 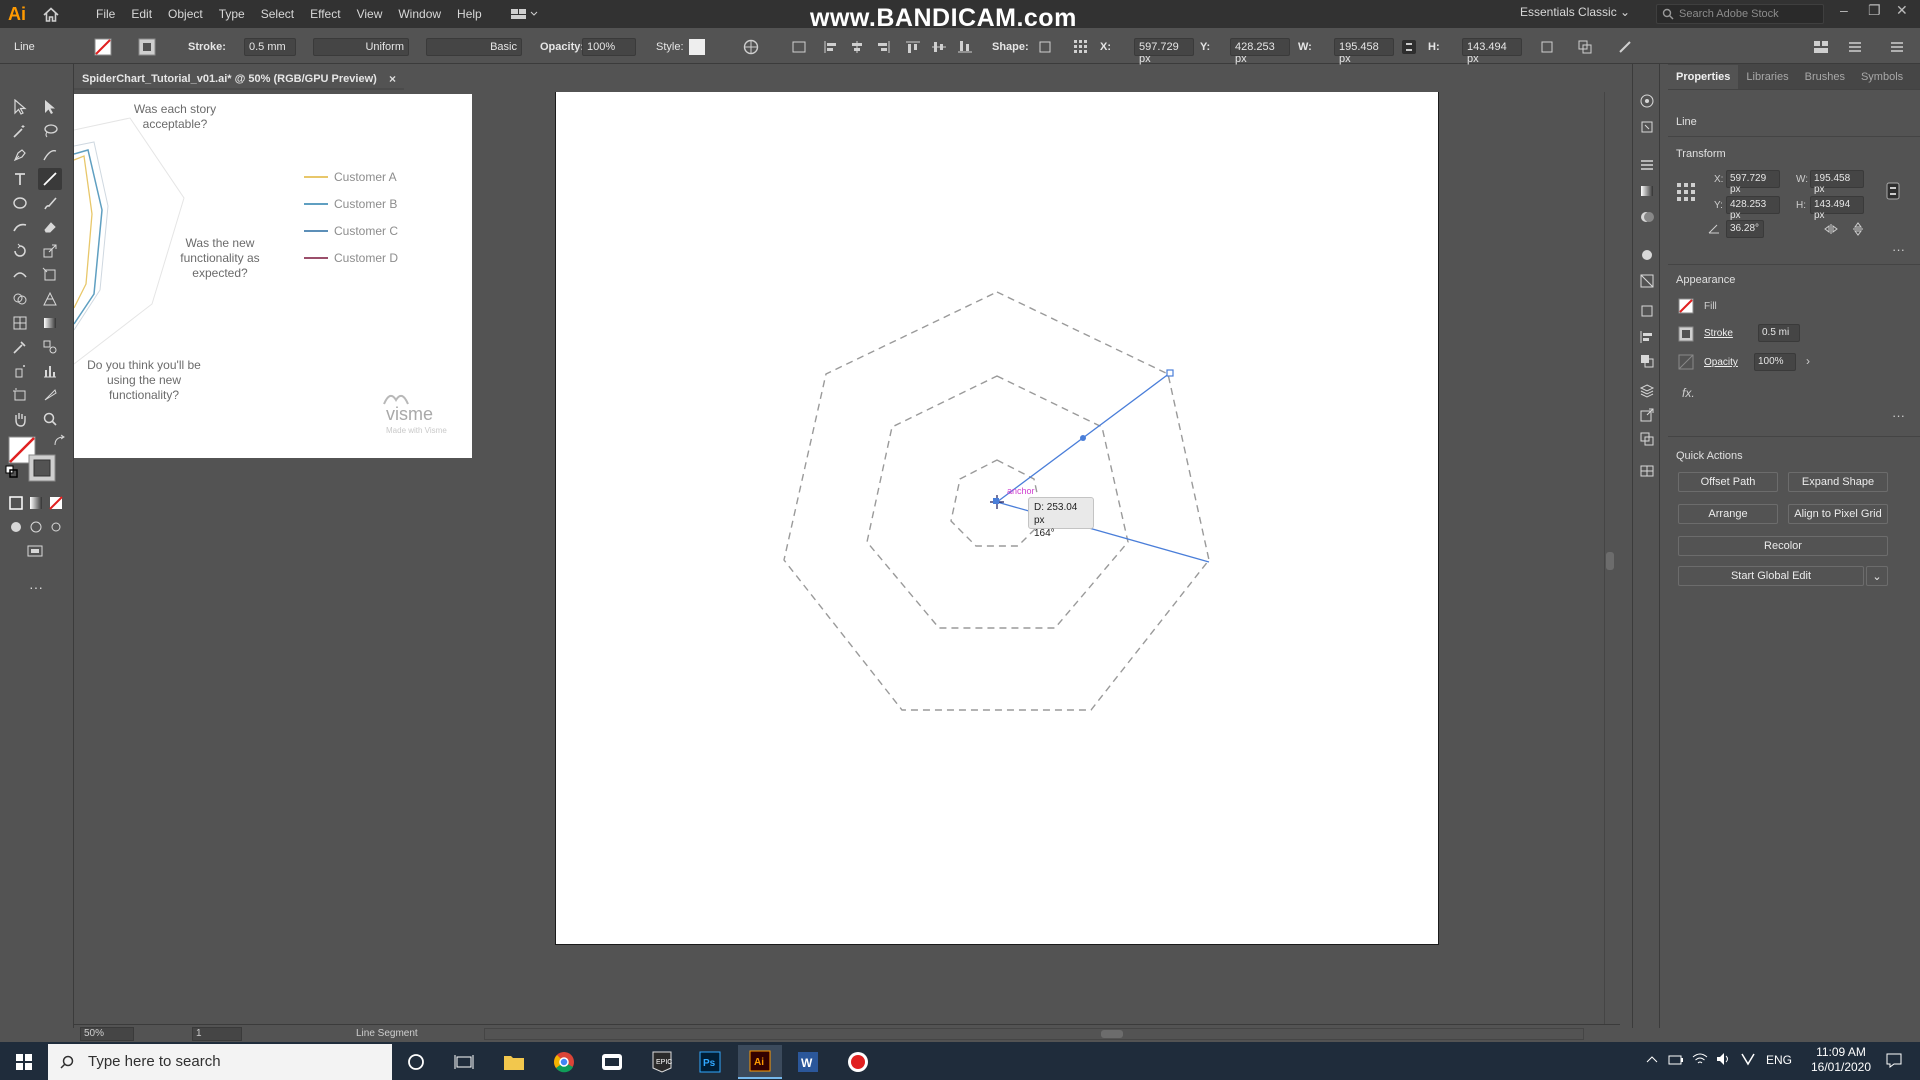 What do you see at coordinates (612, 1062) in the screenshot?
I see `media-app-icon` at bounding box center [612, 1062].